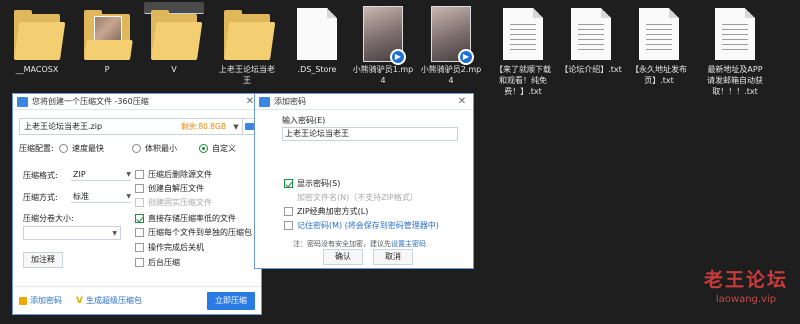  I want to click on file-item-p: P, so click(107, 48).